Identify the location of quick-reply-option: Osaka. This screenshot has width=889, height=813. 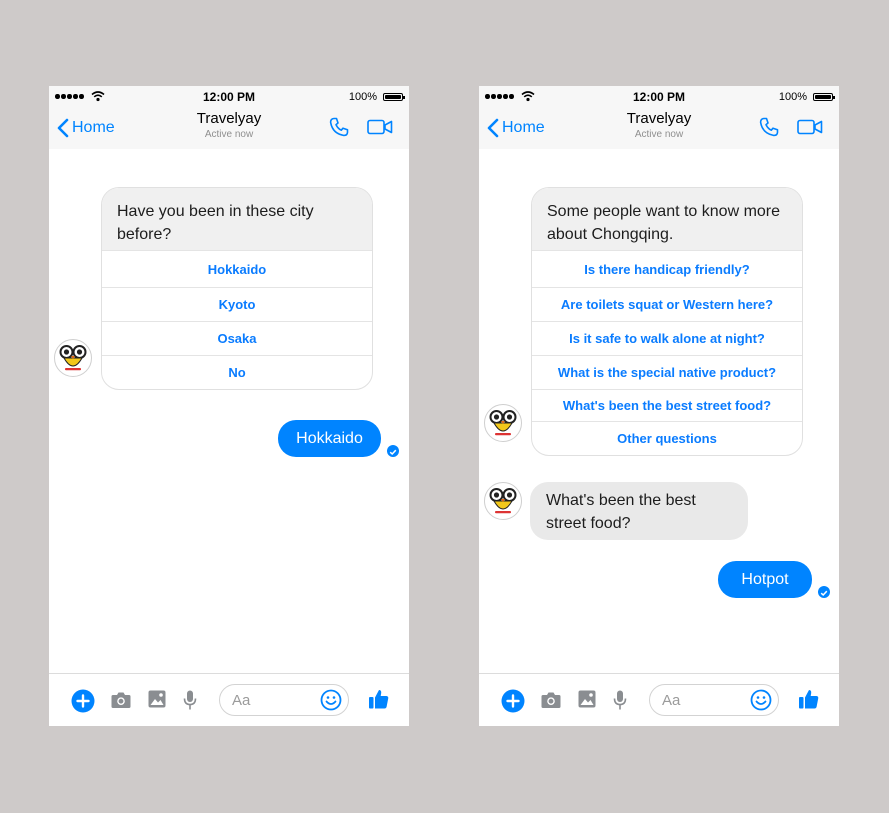
(237, 338).